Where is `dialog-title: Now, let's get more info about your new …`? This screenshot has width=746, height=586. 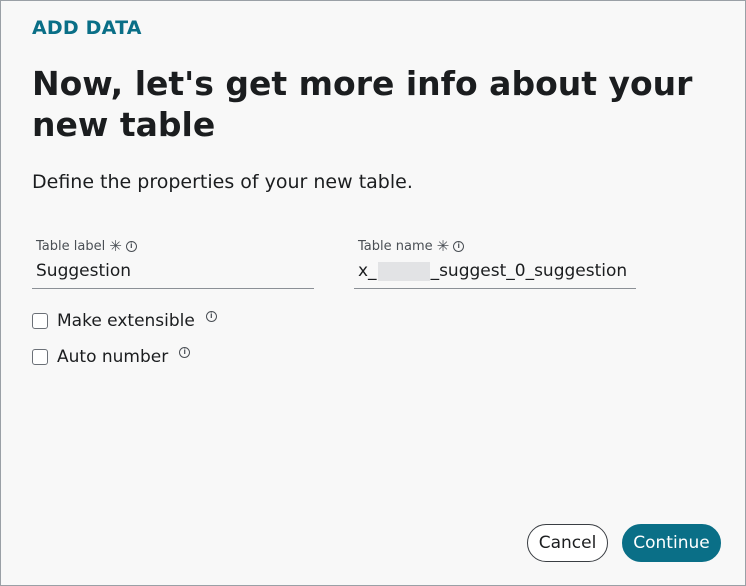 dialog-title: Now, let's get more info about your new … is located at coordinates (362, 104).